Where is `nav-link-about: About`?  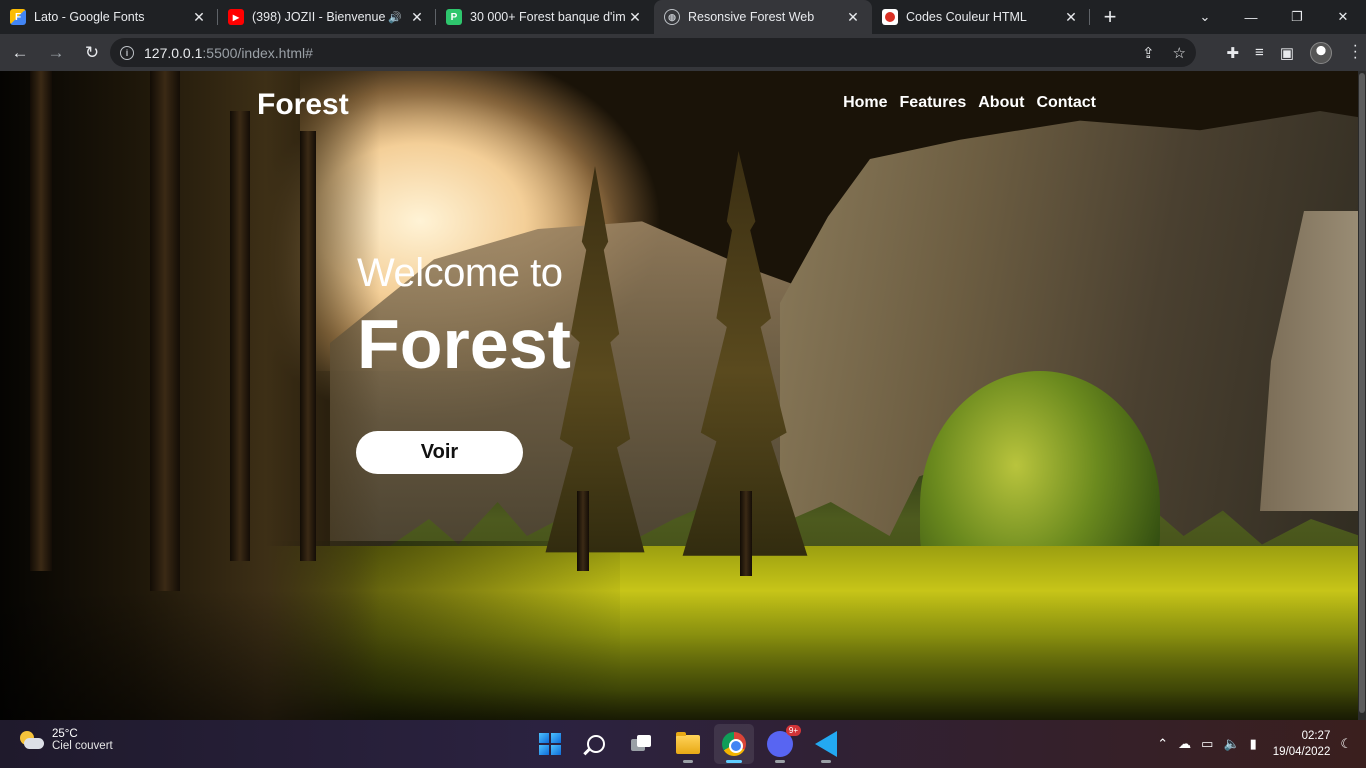
nav-link-about: About is located at coordinates (1001, 103).